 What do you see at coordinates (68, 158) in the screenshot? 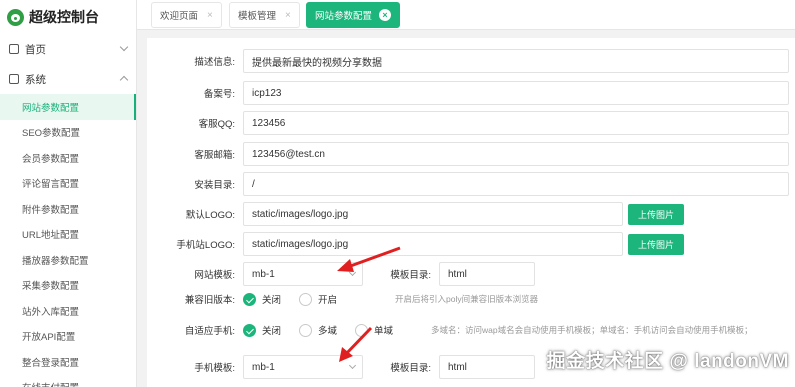
I see `sidebar-item-member: 会员参数配置` at bounding box center [68, 158].